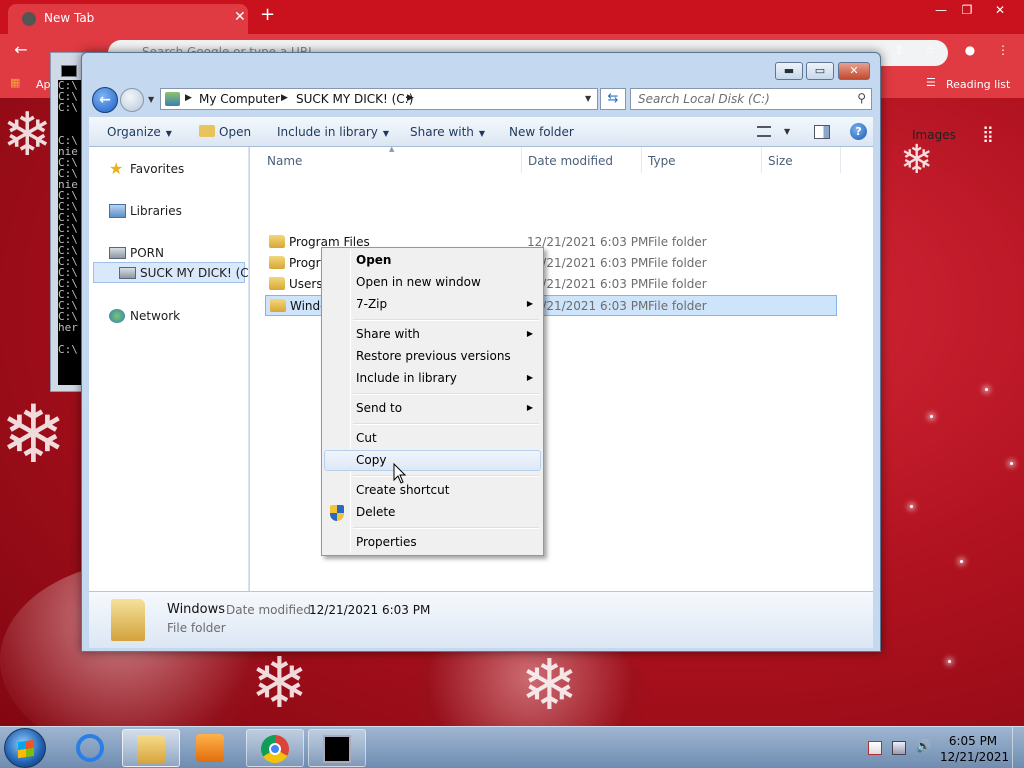  I want to click on taskbar-cmd, so click(337, 748).